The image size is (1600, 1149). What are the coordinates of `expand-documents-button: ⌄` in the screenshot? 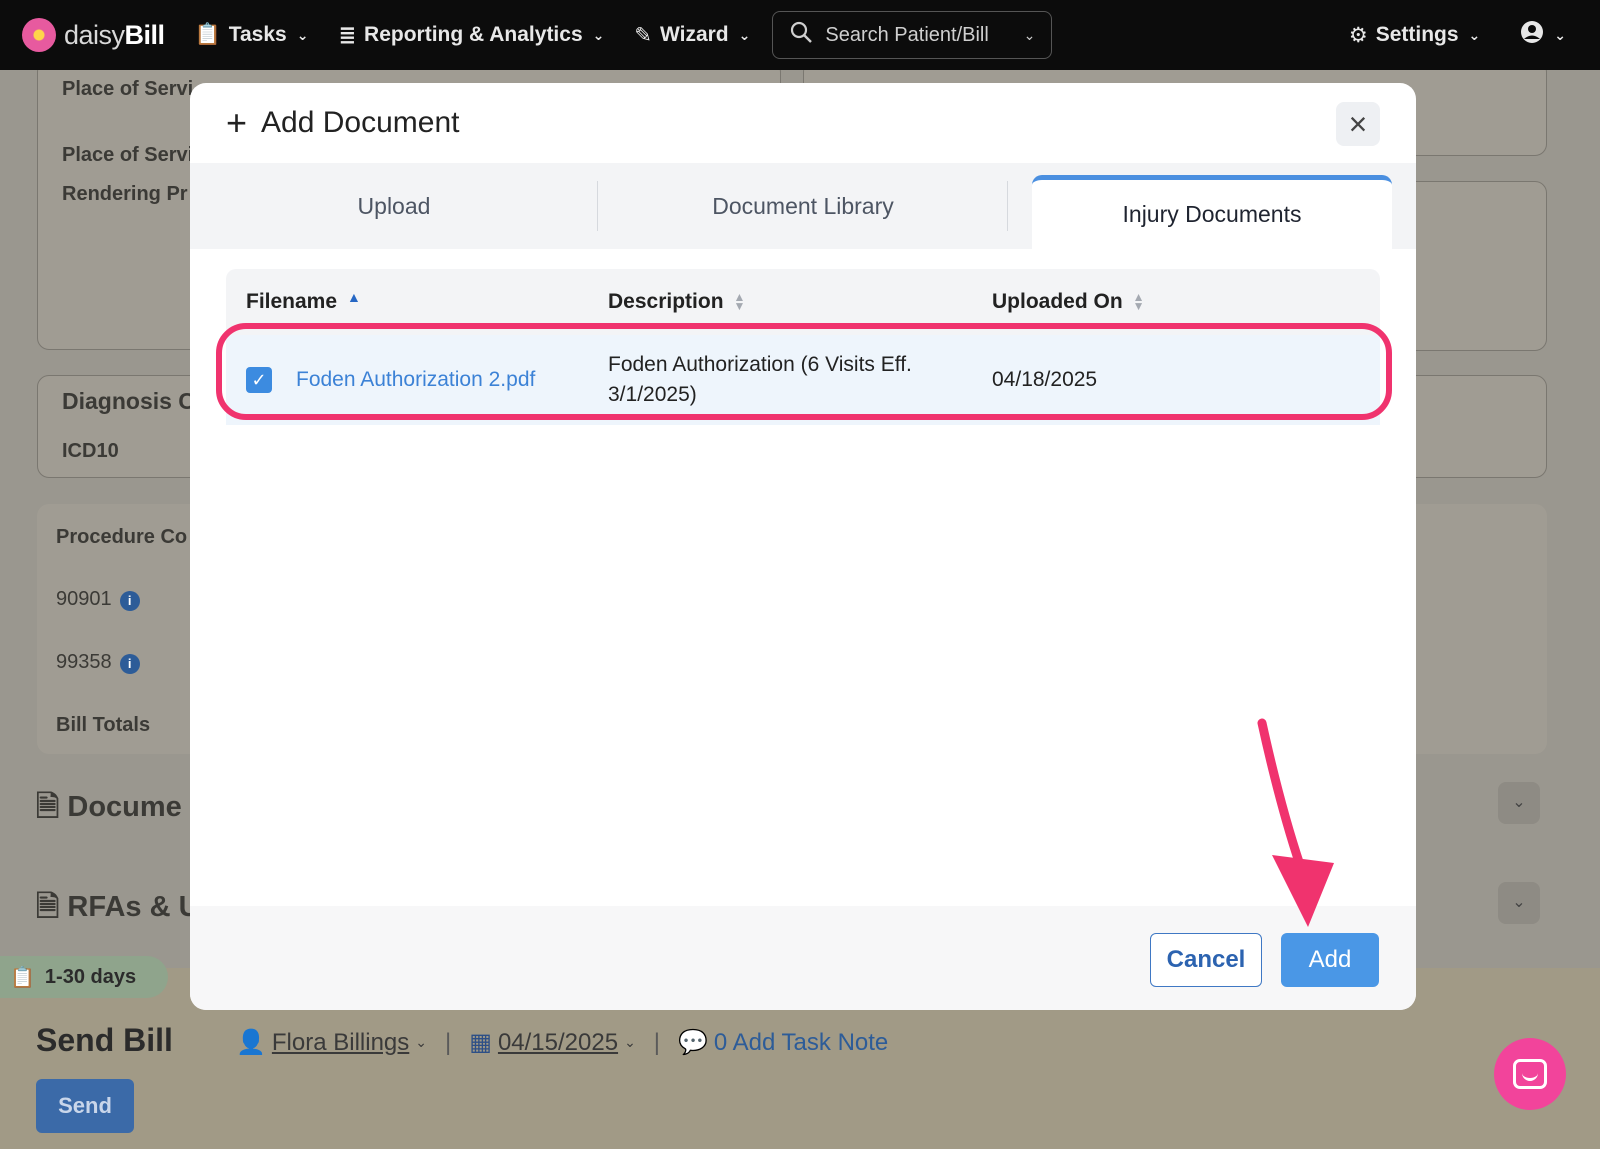 It's located at (1519, 803).